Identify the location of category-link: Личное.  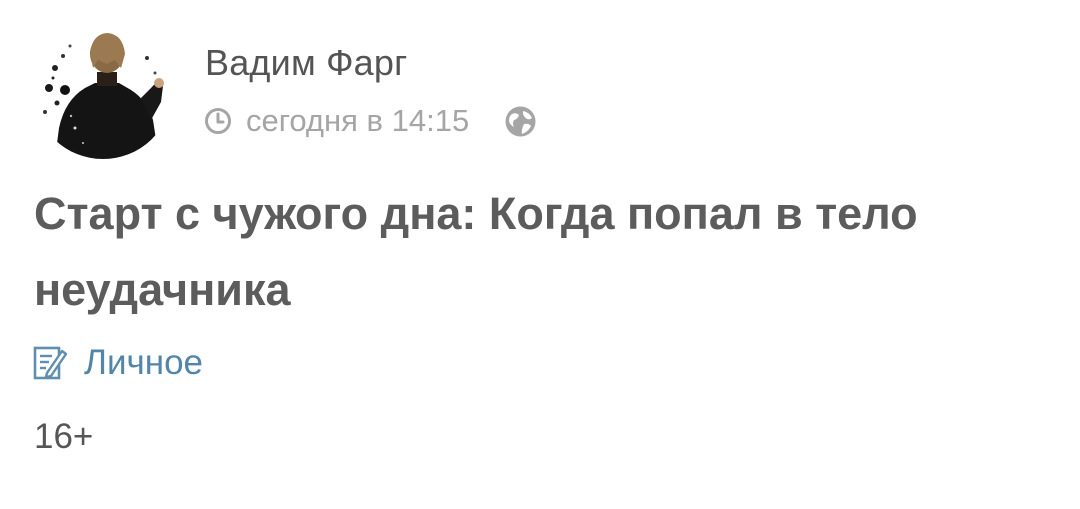
(118, 363).